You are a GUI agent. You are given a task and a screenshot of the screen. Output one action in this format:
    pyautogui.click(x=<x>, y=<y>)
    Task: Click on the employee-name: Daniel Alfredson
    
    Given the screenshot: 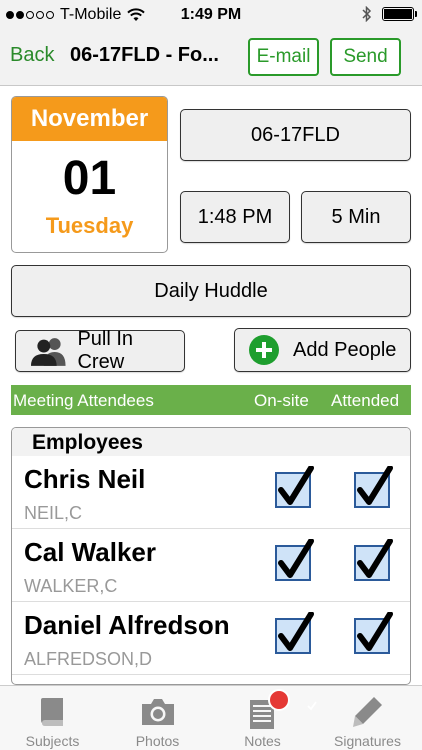 What is the action you would take?
    pyautogui.click(x=127, y=625)
    